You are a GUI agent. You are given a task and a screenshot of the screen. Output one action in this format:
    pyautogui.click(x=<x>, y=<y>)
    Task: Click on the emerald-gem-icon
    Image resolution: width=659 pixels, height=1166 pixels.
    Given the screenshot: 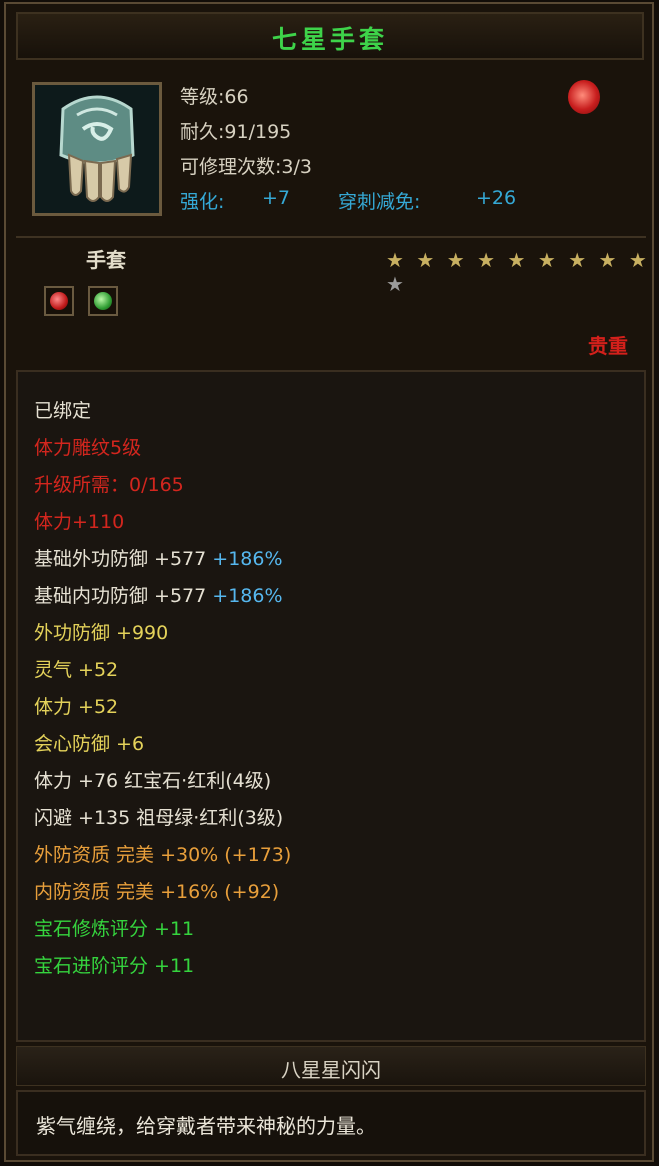 What is the action you would take?
    pyautogui.click(x=103, y=301)
    